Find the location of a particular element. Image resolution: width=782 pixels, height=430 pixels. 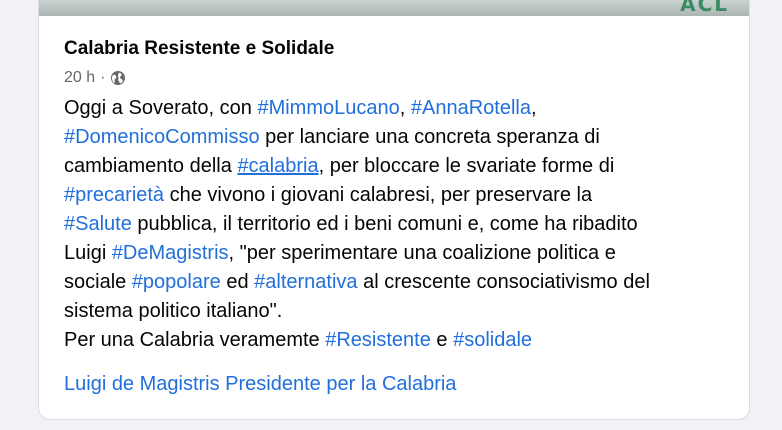

post-text: sociale is located at coordinates (98, 282).